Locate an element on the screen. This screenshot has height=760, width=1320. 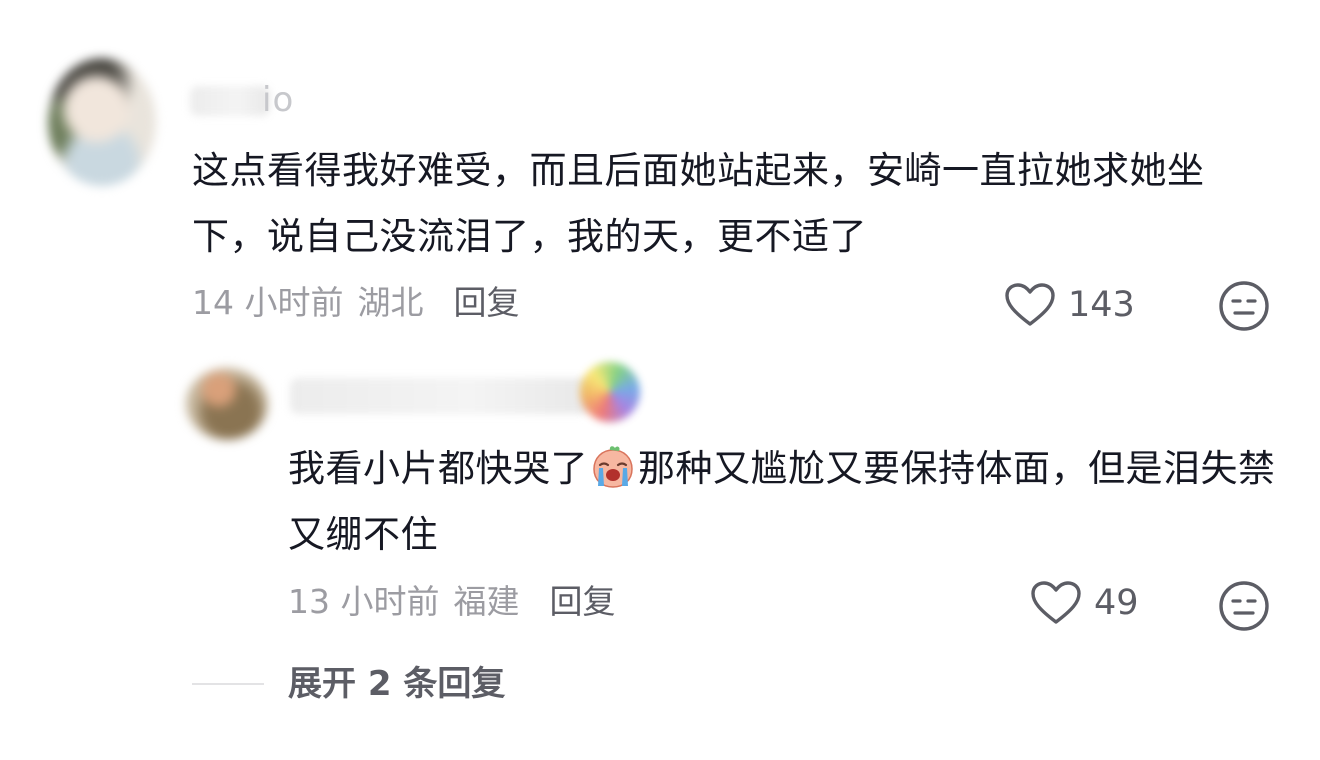
comment-text-part: 我看小片都快哭了 is located at coordinates (438, 468).